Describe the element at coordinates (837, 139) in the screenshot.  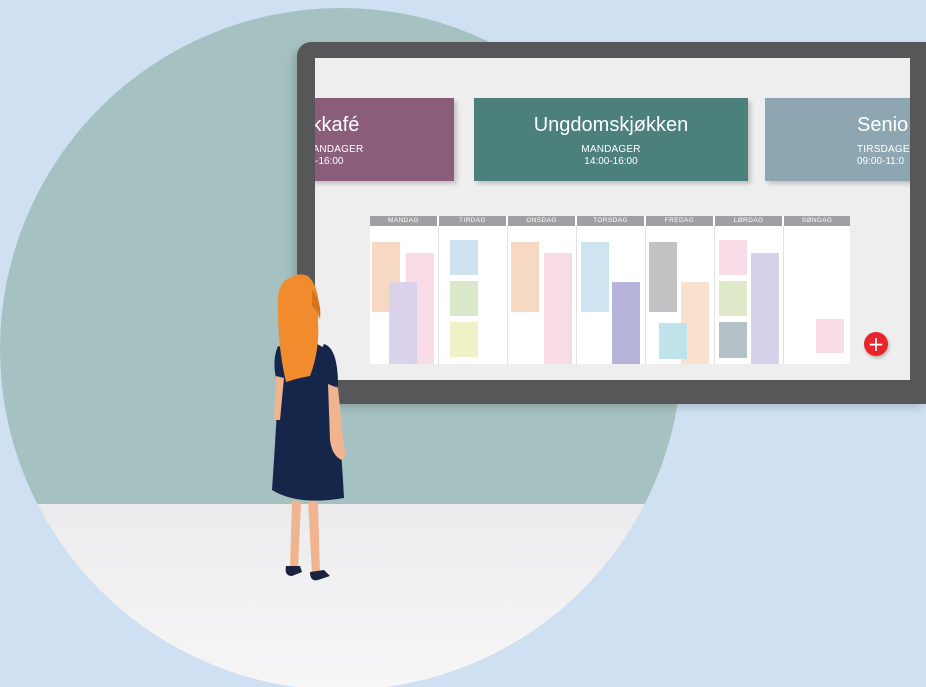
I see `activity-card-senior: Senio TIRSDAGE 09:00-11:0` at that location.